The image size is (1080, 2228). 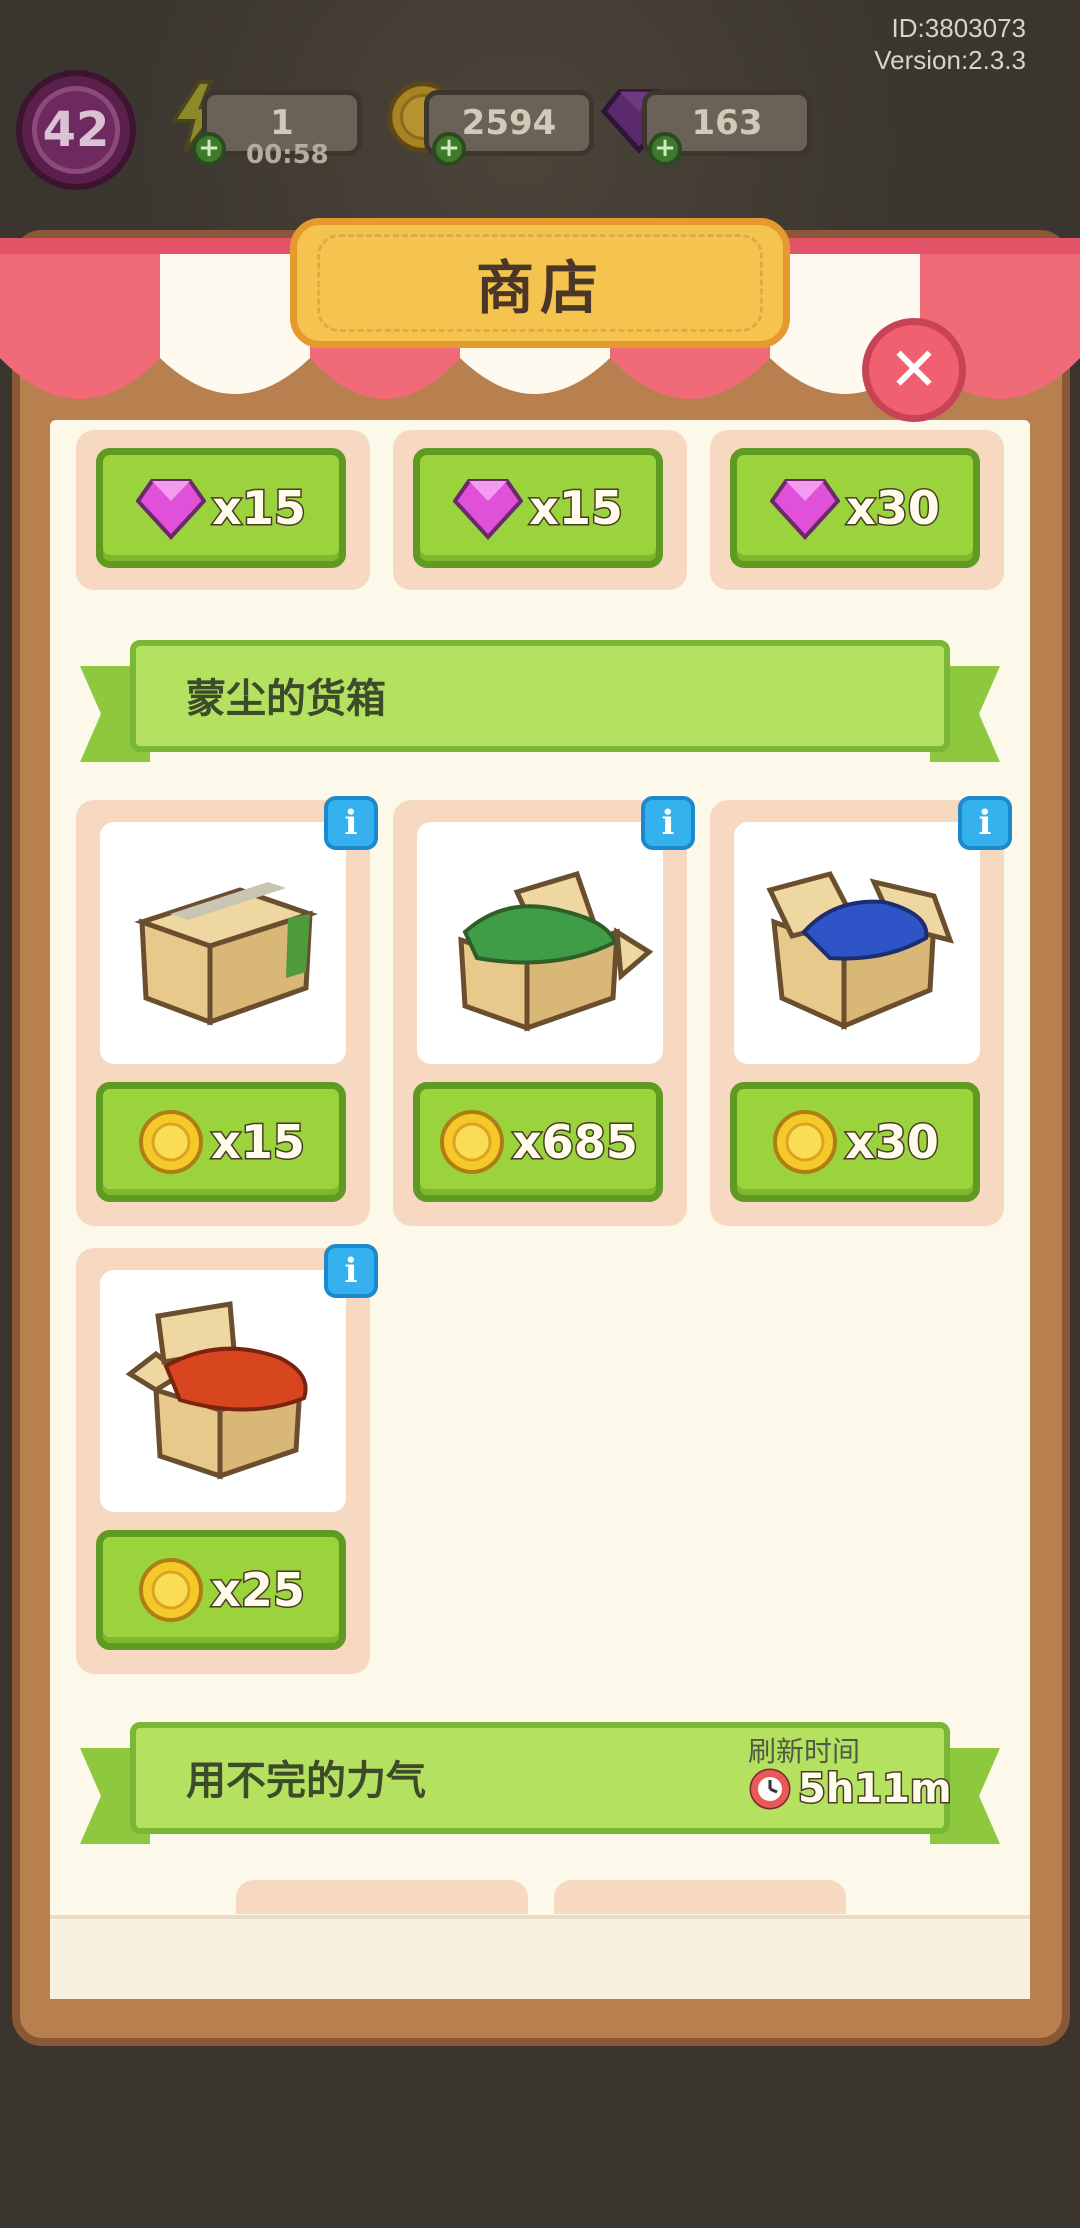 I want to click on section-title: 用不完的力气, so click(x=306, y=1781).